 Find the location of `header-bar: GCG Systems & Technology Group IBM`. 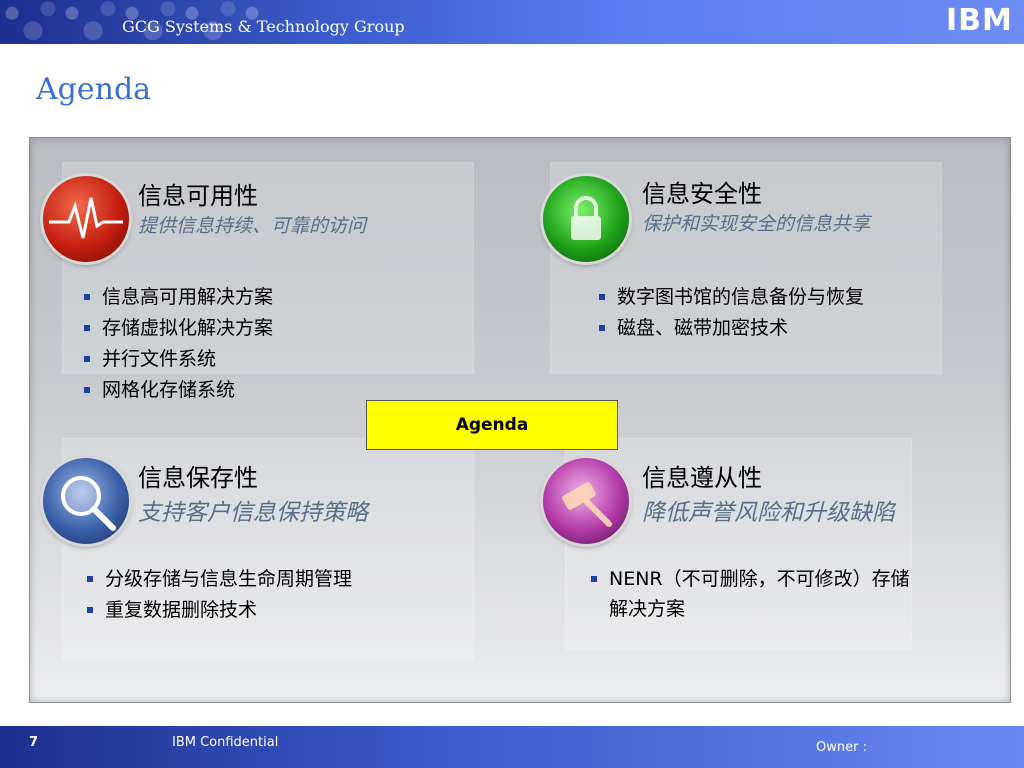

header-bar: GCG Systems & Technology Group IBM is located at coordinates (512, 22).